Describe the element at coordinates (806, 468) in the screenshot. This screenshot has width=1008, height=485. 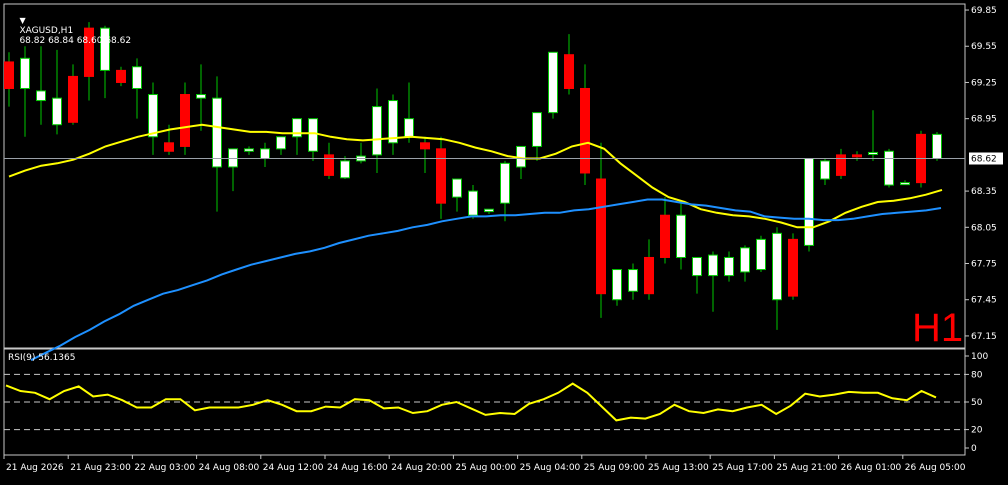
I see `x-tick-label: 25 Aug 21:00` at that location.